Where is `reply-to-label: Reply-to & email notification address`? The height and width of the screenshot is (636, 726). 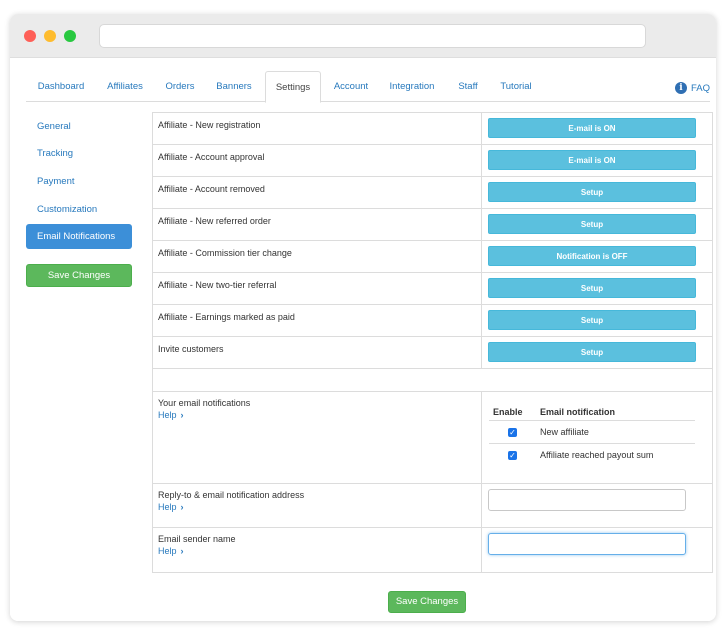
reply-to-label: Reply-to & email notification address is located at coordinates (231, 495).